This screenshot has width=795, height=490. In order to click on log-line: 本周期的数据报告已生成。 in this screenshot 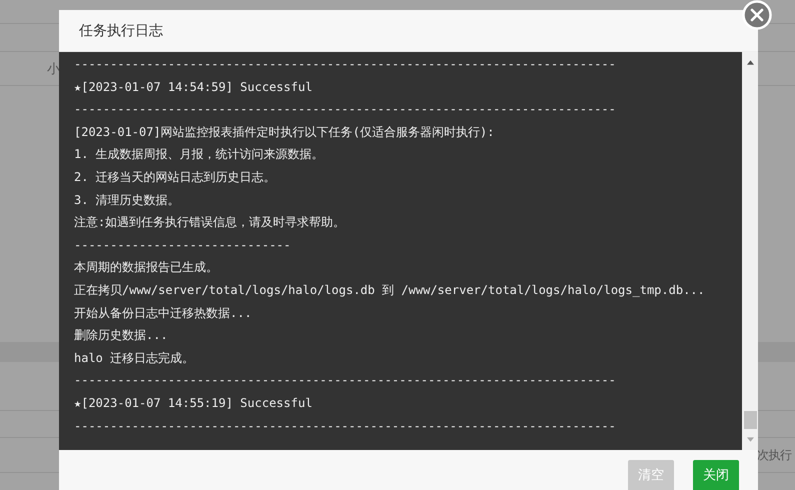, I will do `click(146, 267)`.